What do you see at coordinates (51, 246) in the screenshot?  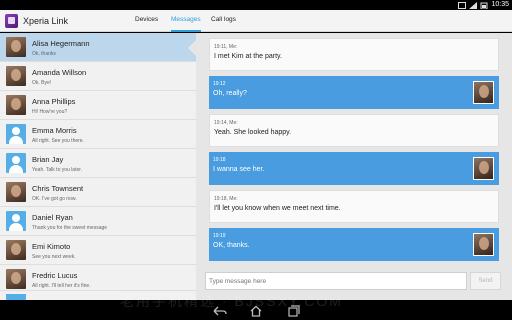 I see `contact-name: Emi Kimoto` at bounding box center [51, 246].